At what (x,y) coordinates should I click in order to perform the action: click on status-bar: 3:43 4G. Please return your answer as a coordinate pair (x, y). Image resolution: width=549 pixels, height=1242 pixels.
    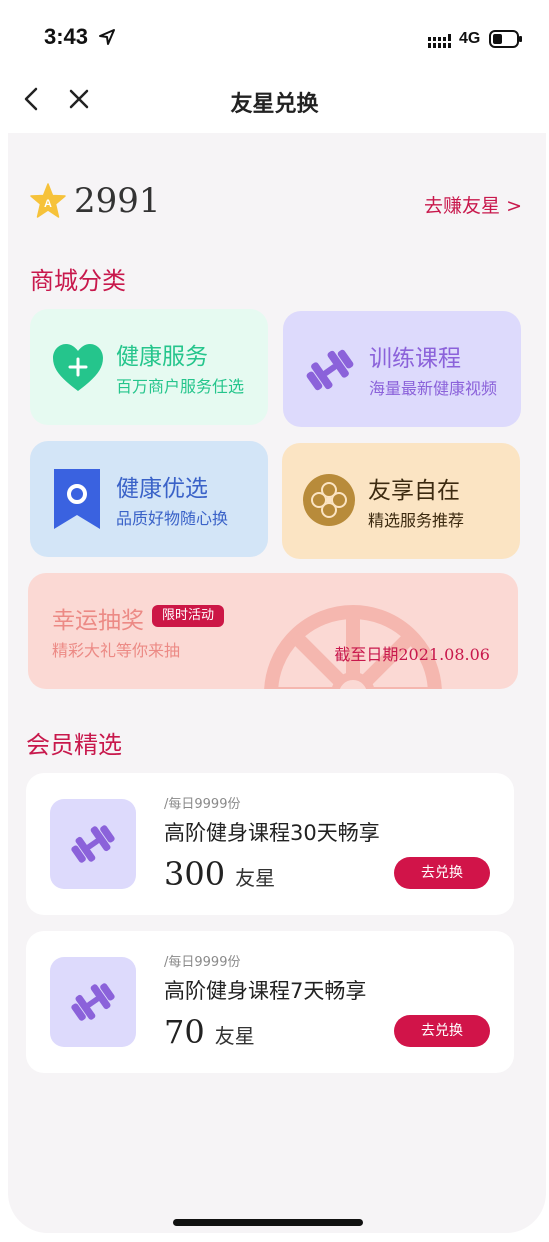
    Looking at the image, I should click on (274, 38).